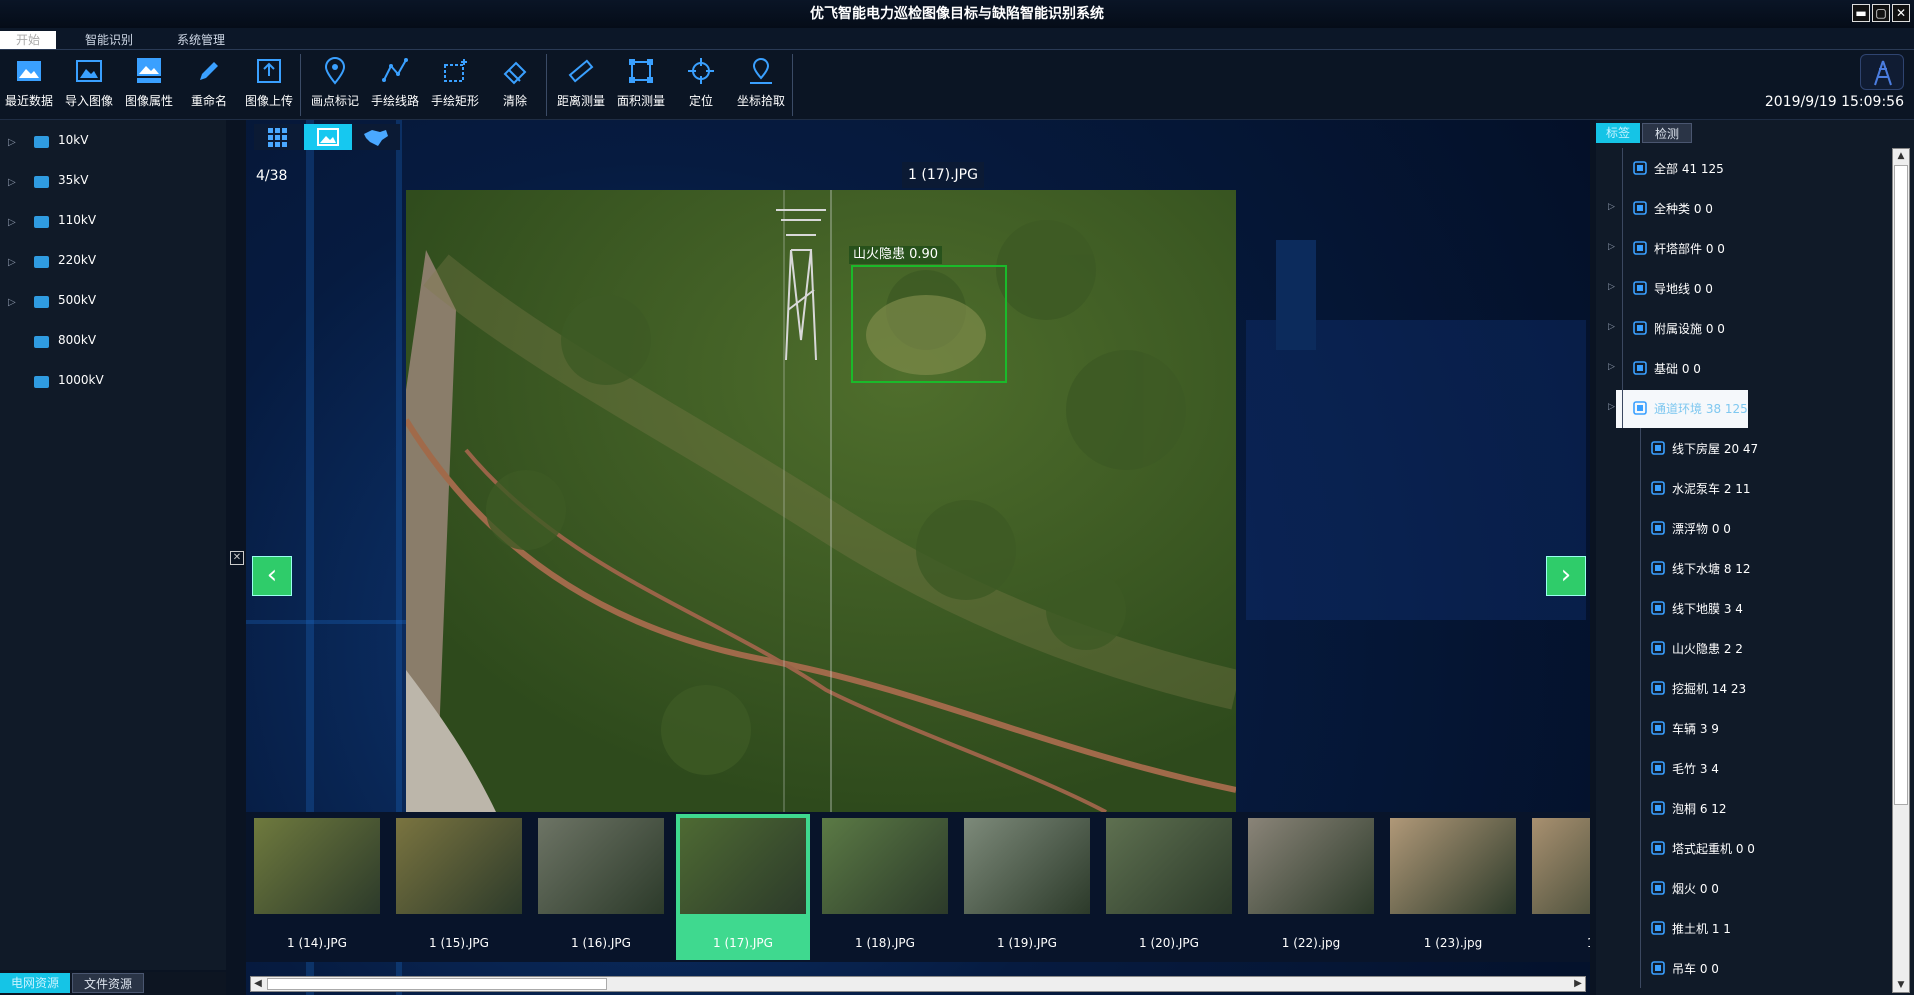  I want to click on map-view-icon, so click(376, 137).